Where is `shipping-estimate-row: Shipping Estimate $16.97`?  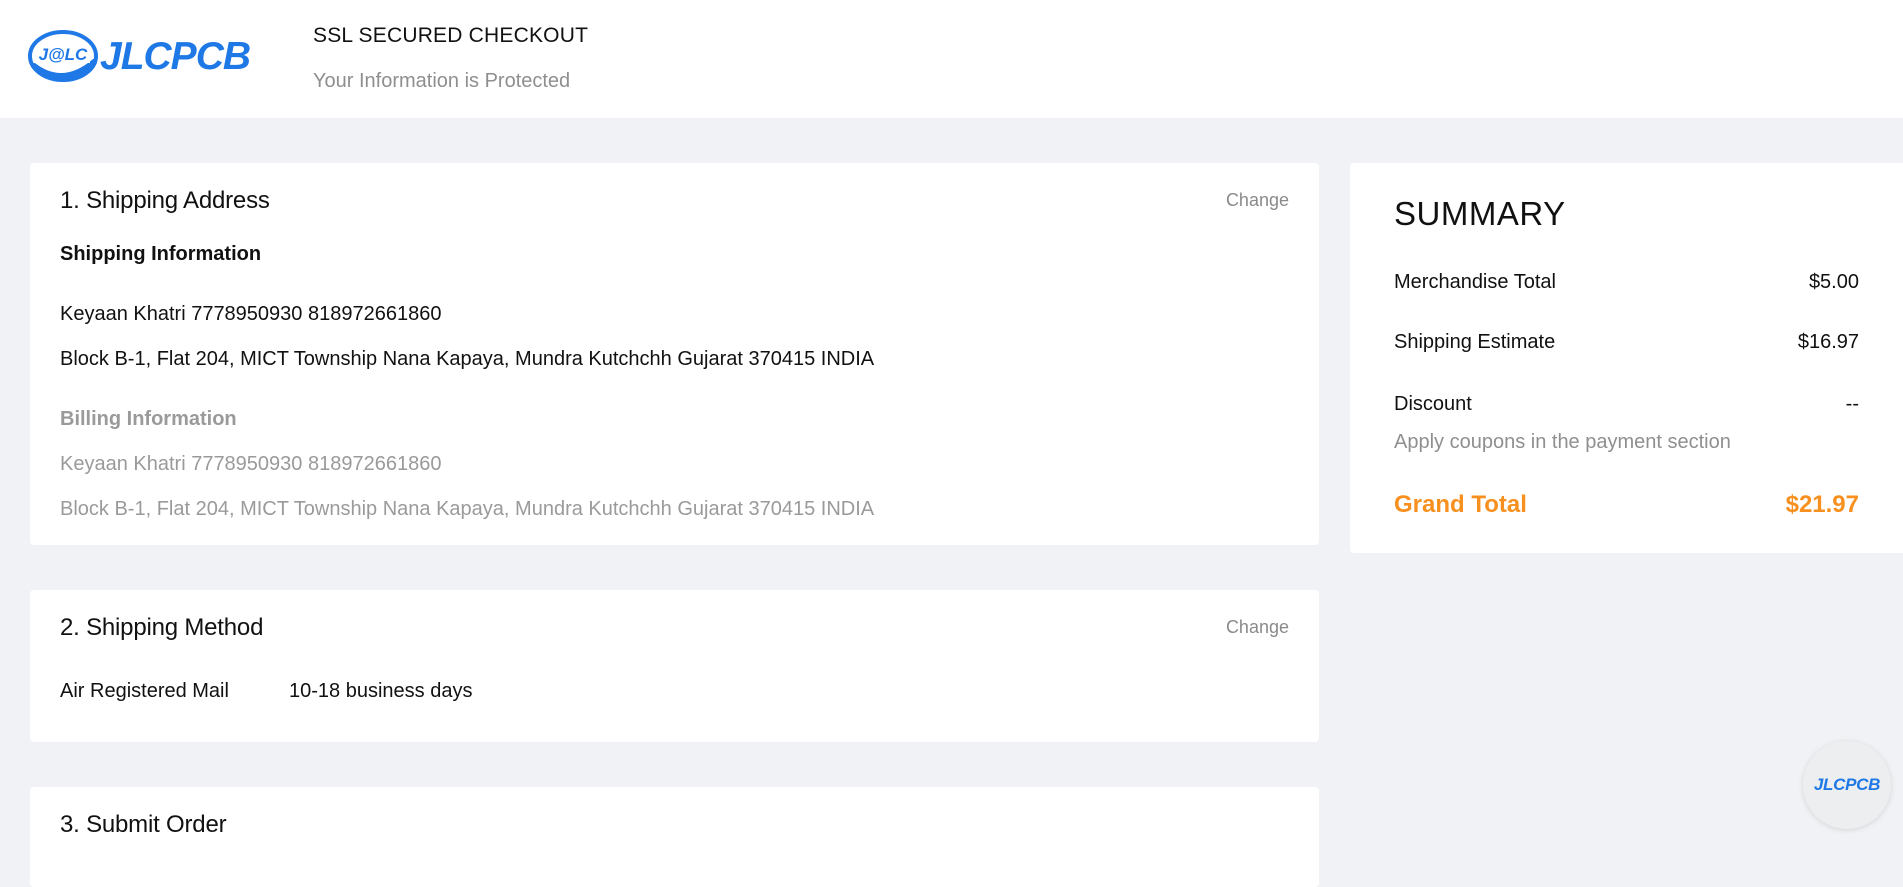
shipping-estimate-row: Shipping Estimate $16.97 is located at coordinates (1626, 342).